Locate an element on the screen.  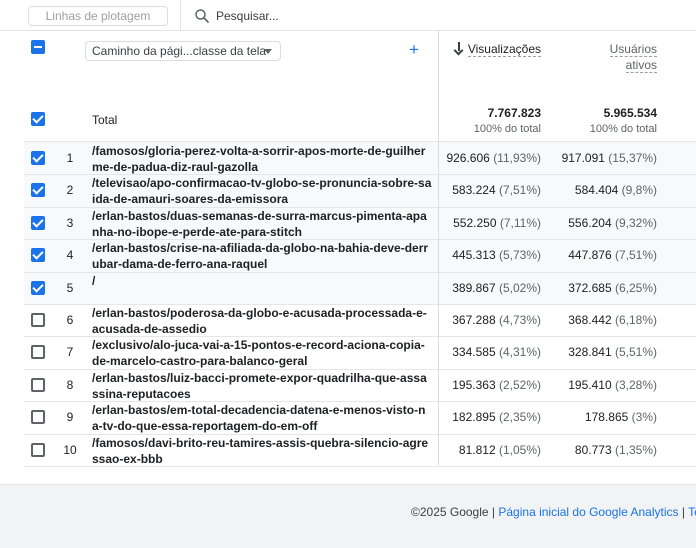
row-page-path: / is located at coordinates (262, 281).